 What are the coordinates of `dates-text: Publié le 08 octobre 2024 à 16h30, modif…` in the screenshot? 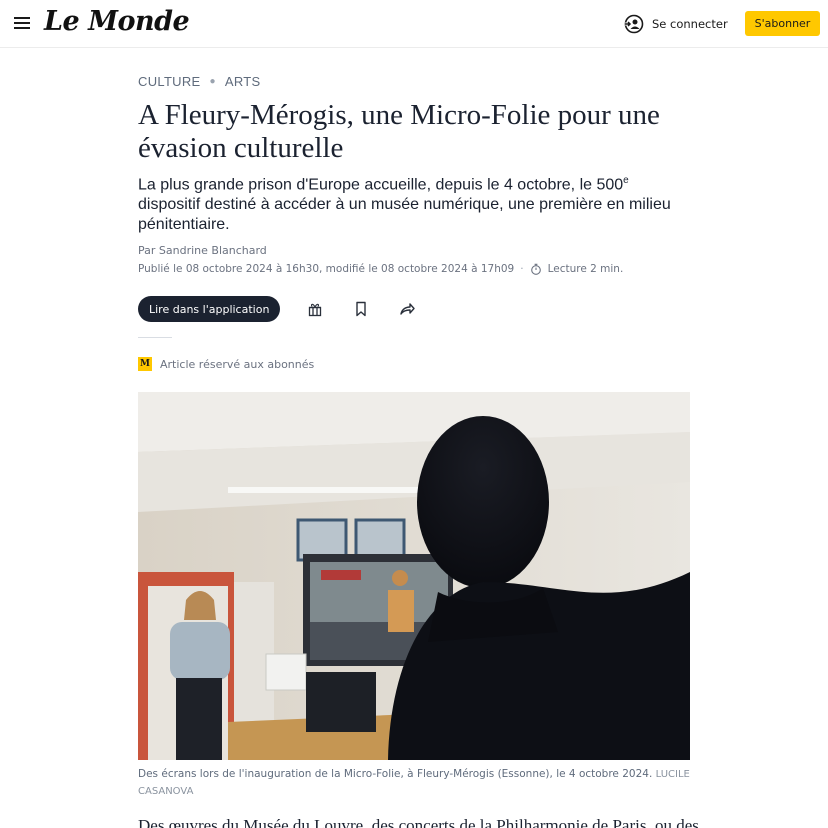 It's located at (326, 269).